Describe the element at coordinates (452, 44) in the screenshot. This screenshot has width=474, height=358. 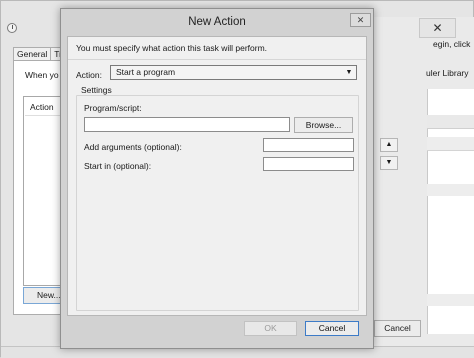
I see `background-instruction-text: egin, click` at that location.